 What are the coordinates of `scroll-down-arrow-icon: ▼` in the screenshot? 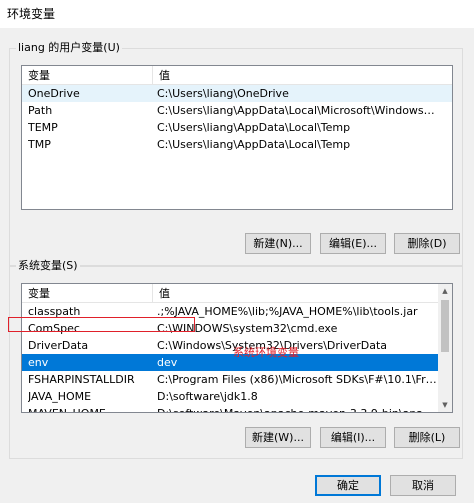 It's located at (445, 405).